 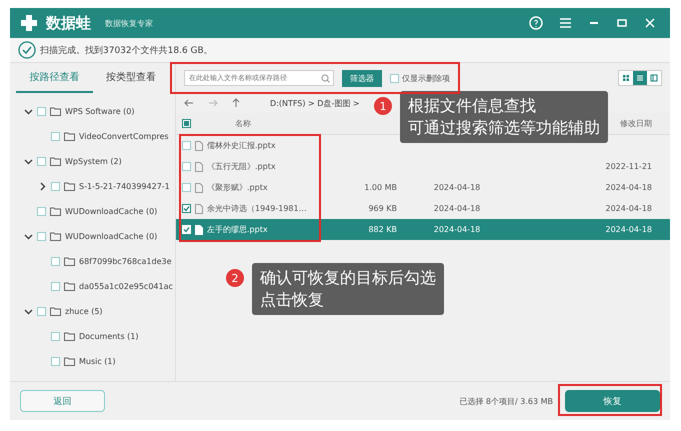 What do you see at coordinates (426, 78) in the screenshot?
I see `checkbox-label: 仅显示删除项` at bounding box center [426, 78].